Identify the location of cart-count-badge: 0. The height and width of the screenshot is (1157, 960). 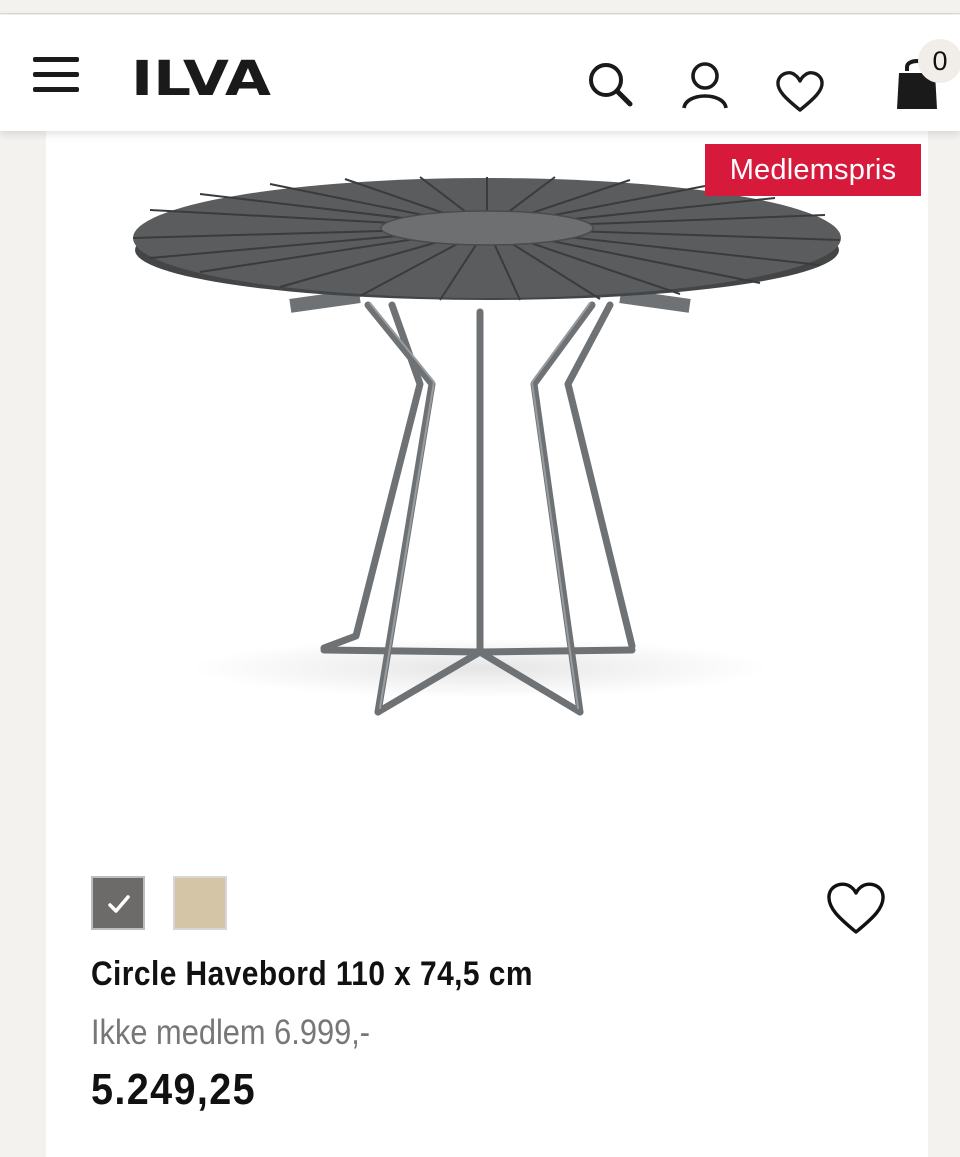
(939, 61).